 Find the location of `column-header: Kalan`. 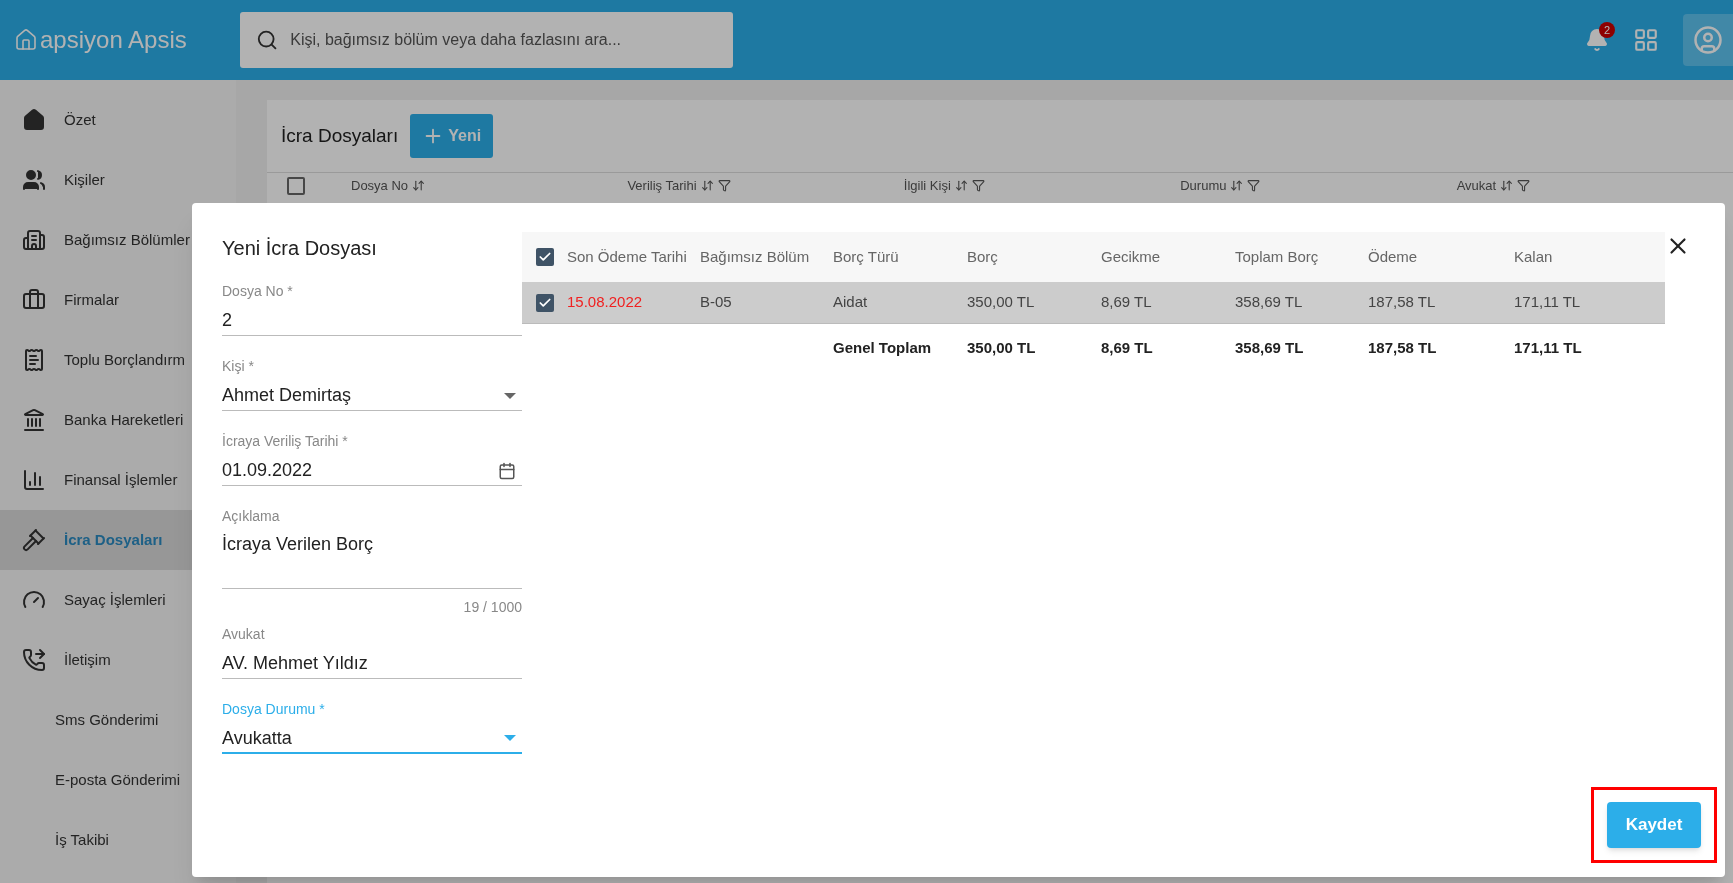

column-header: Kalan is located at coordinates (1534, 257).